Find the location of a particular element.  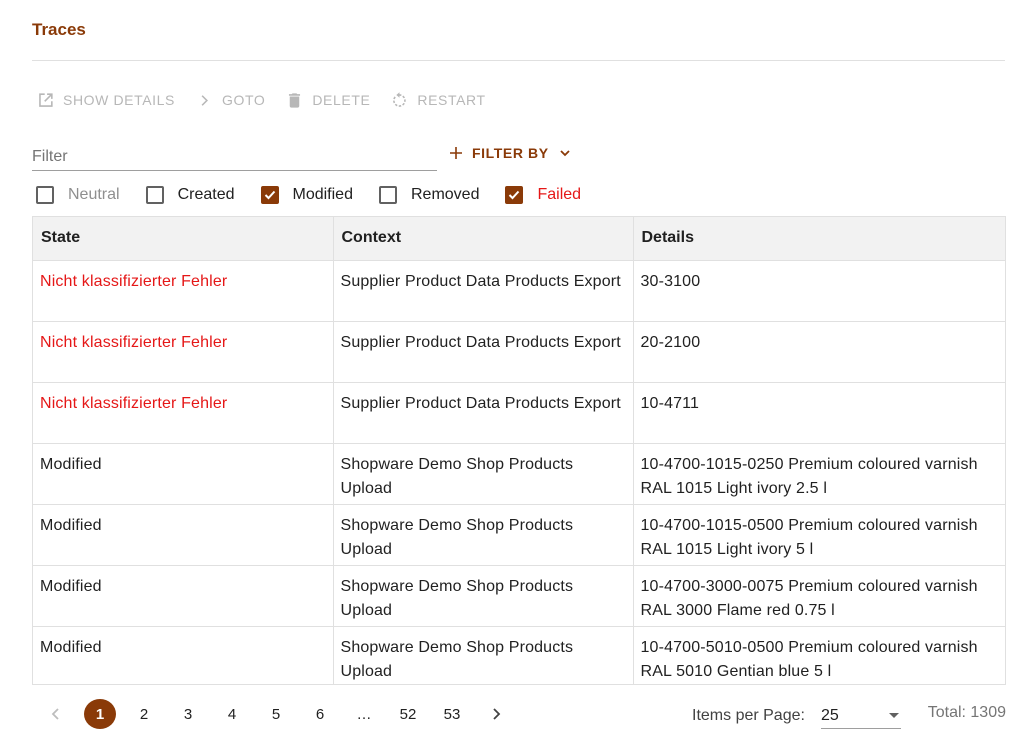

checkbox-neutral: Neutral is located at coordinates (78, 195).